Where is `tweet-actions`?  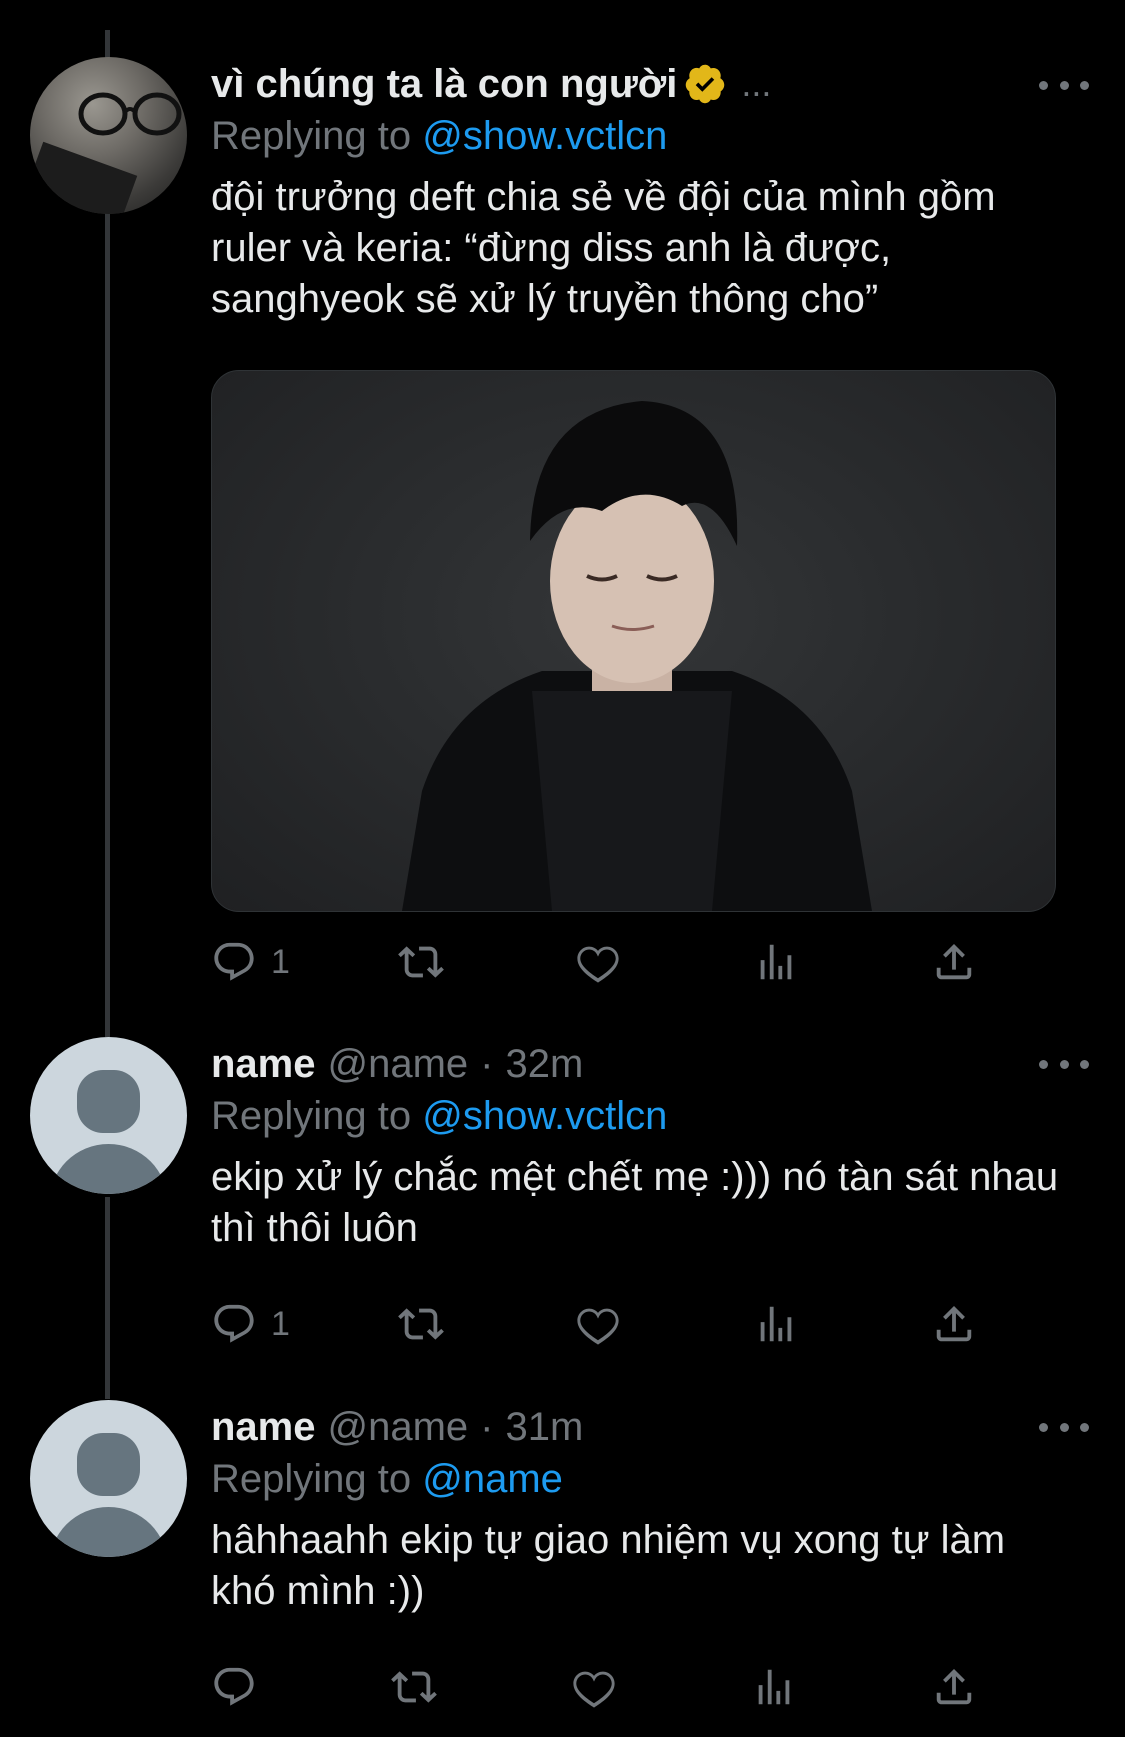
tweet-actions is located at coordinates (606, 1687).